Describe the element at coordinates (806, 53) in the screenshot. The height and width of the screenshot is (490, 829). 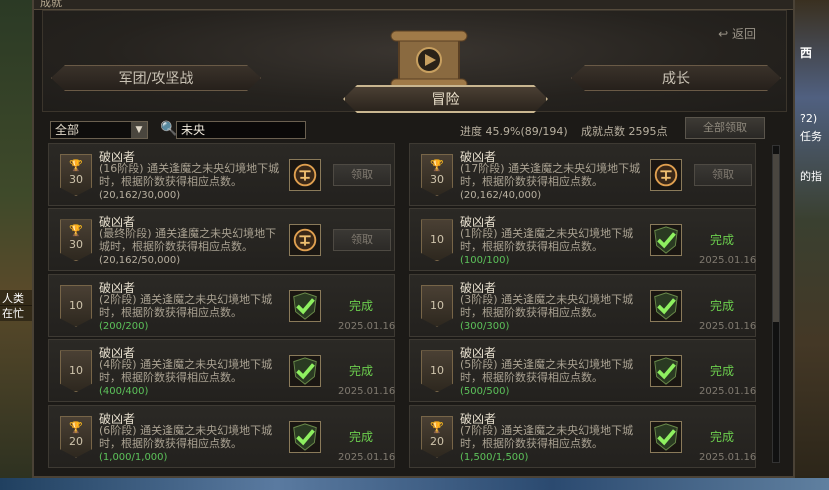
I see `side-quest-text: 西` at that location.